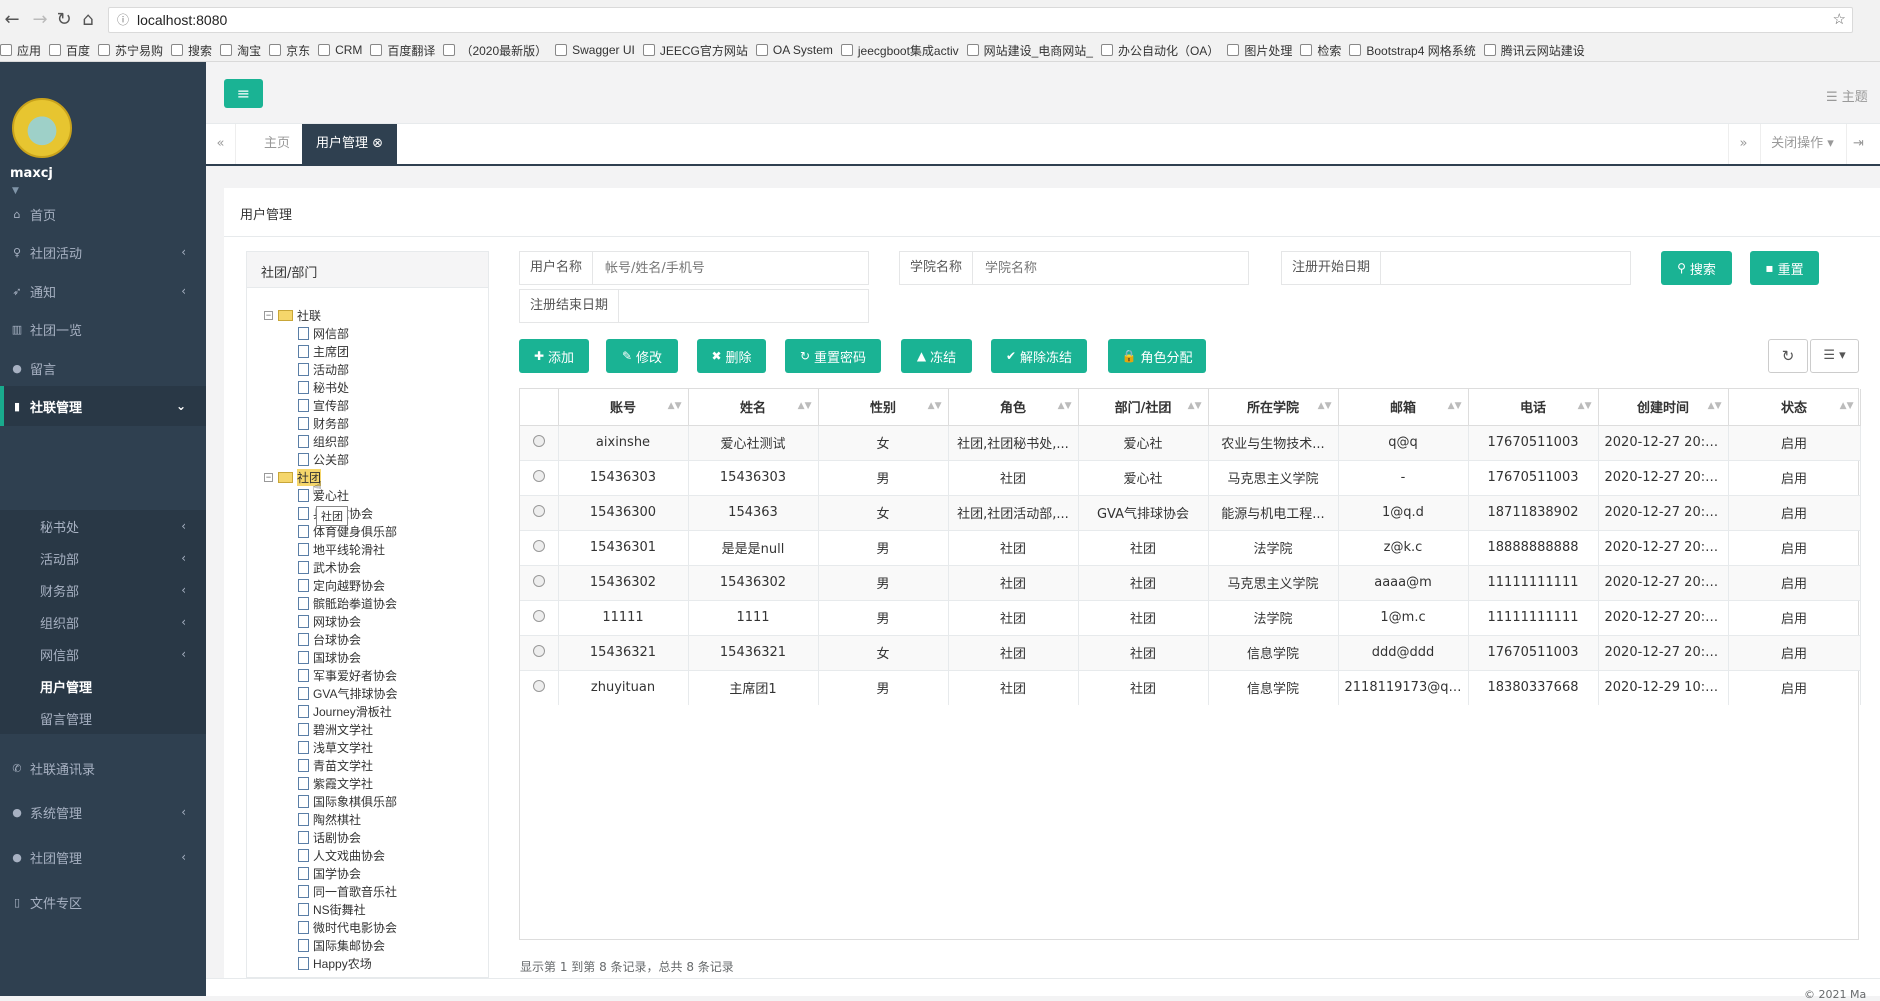  What do you see at coordinates (554, 356) in the screenshot?
I see `add-button: ✚ 添加` at bounding box center [554, 356].